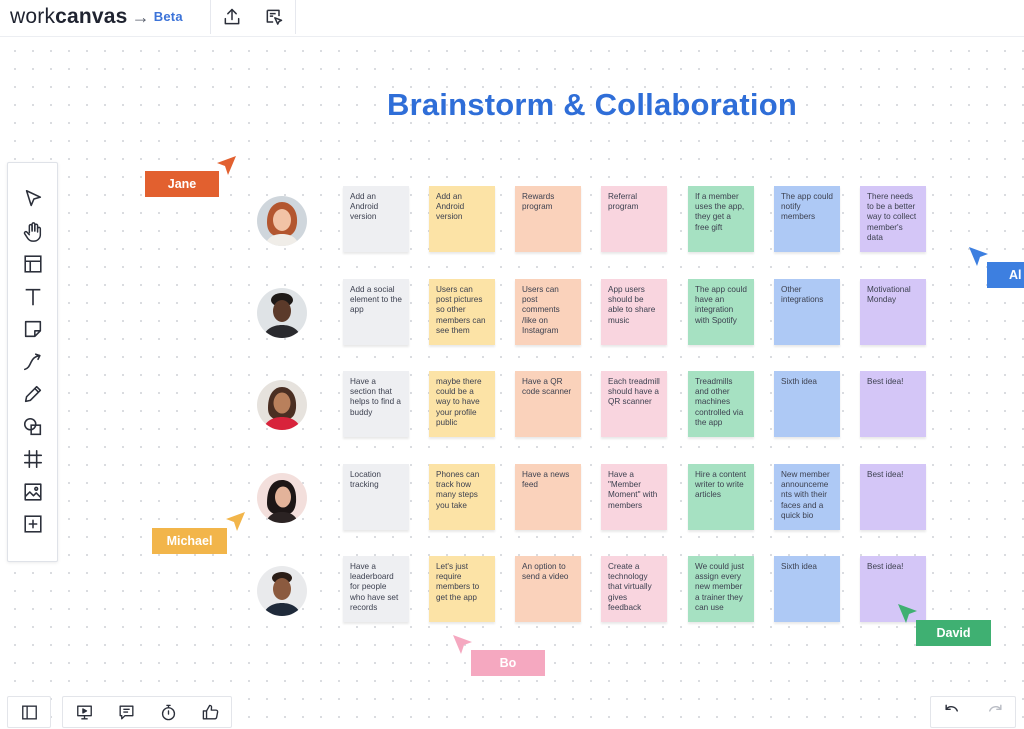 Image resolution: width=1024 pixels, height=729 pixels. I want to click on collaborator-tag-jane: Jane, so click(182, 184).